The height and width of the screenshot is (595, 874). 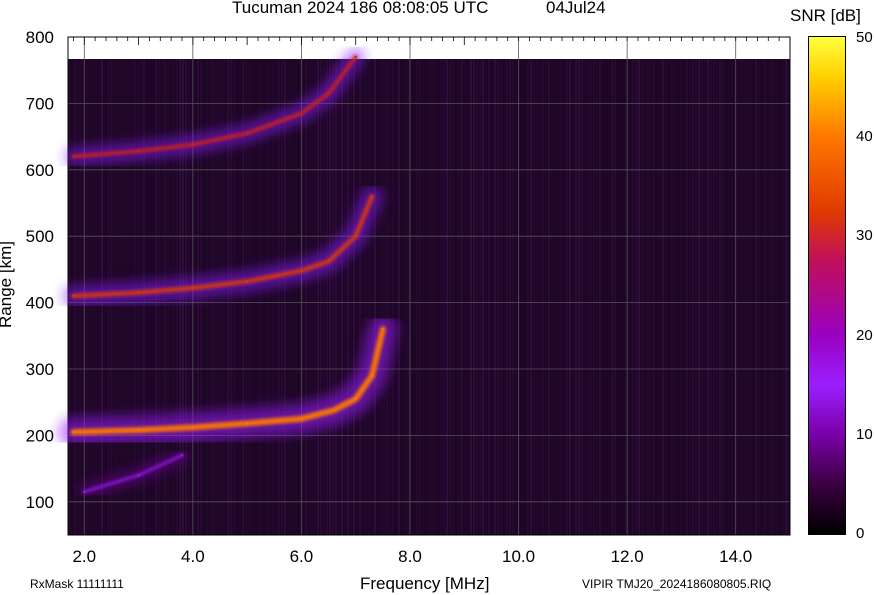 I want to click on y-tick-label: 400, so click(x=40, y=303).